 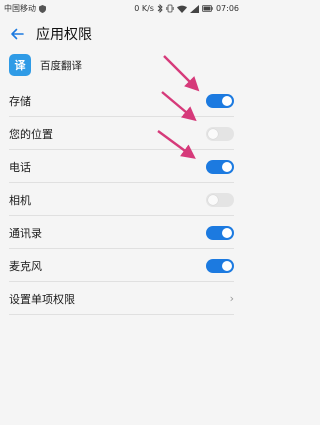 What do you see at coordinates (42, 8) in the screenshot?
I see `shield-icon` at bounding box center [42, 8].